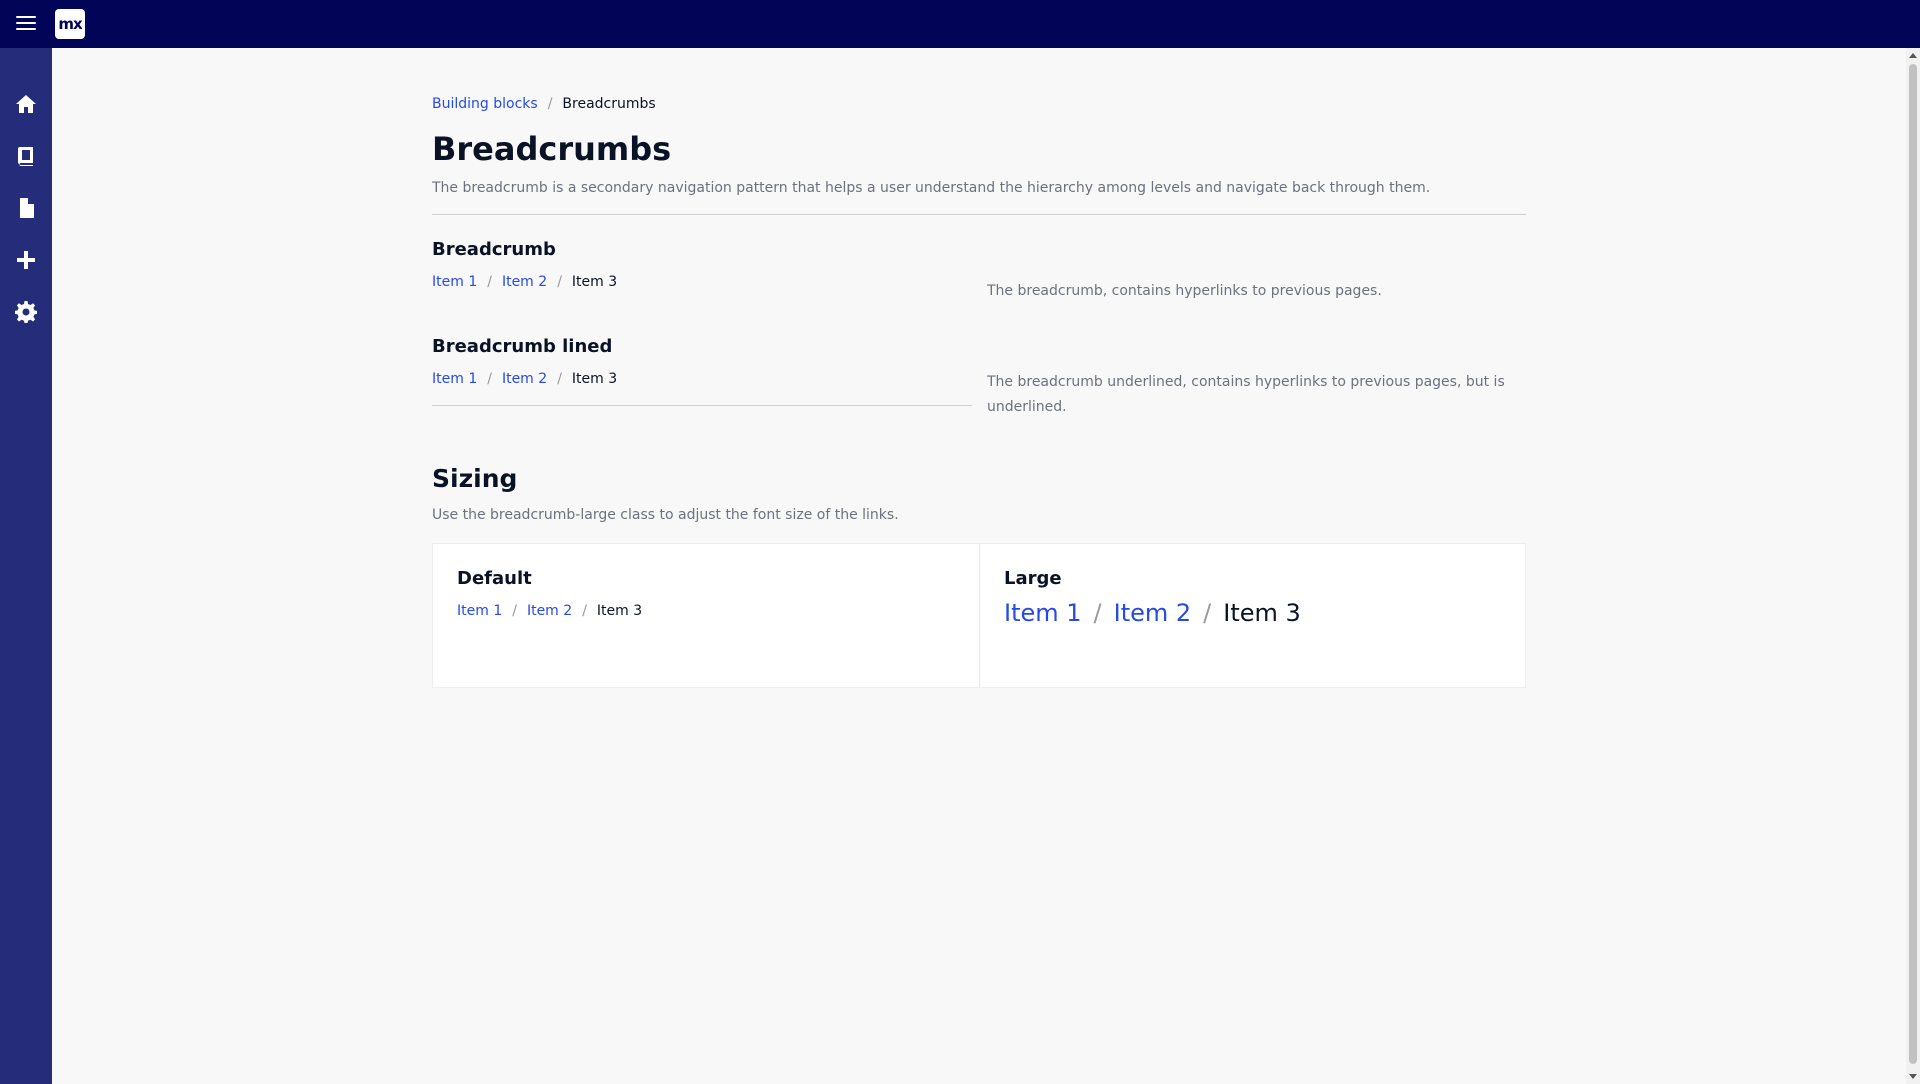 Image resolution: width=1920 pixels, height=1084 pixels. I want to click on book-icon, so click(26, 156).